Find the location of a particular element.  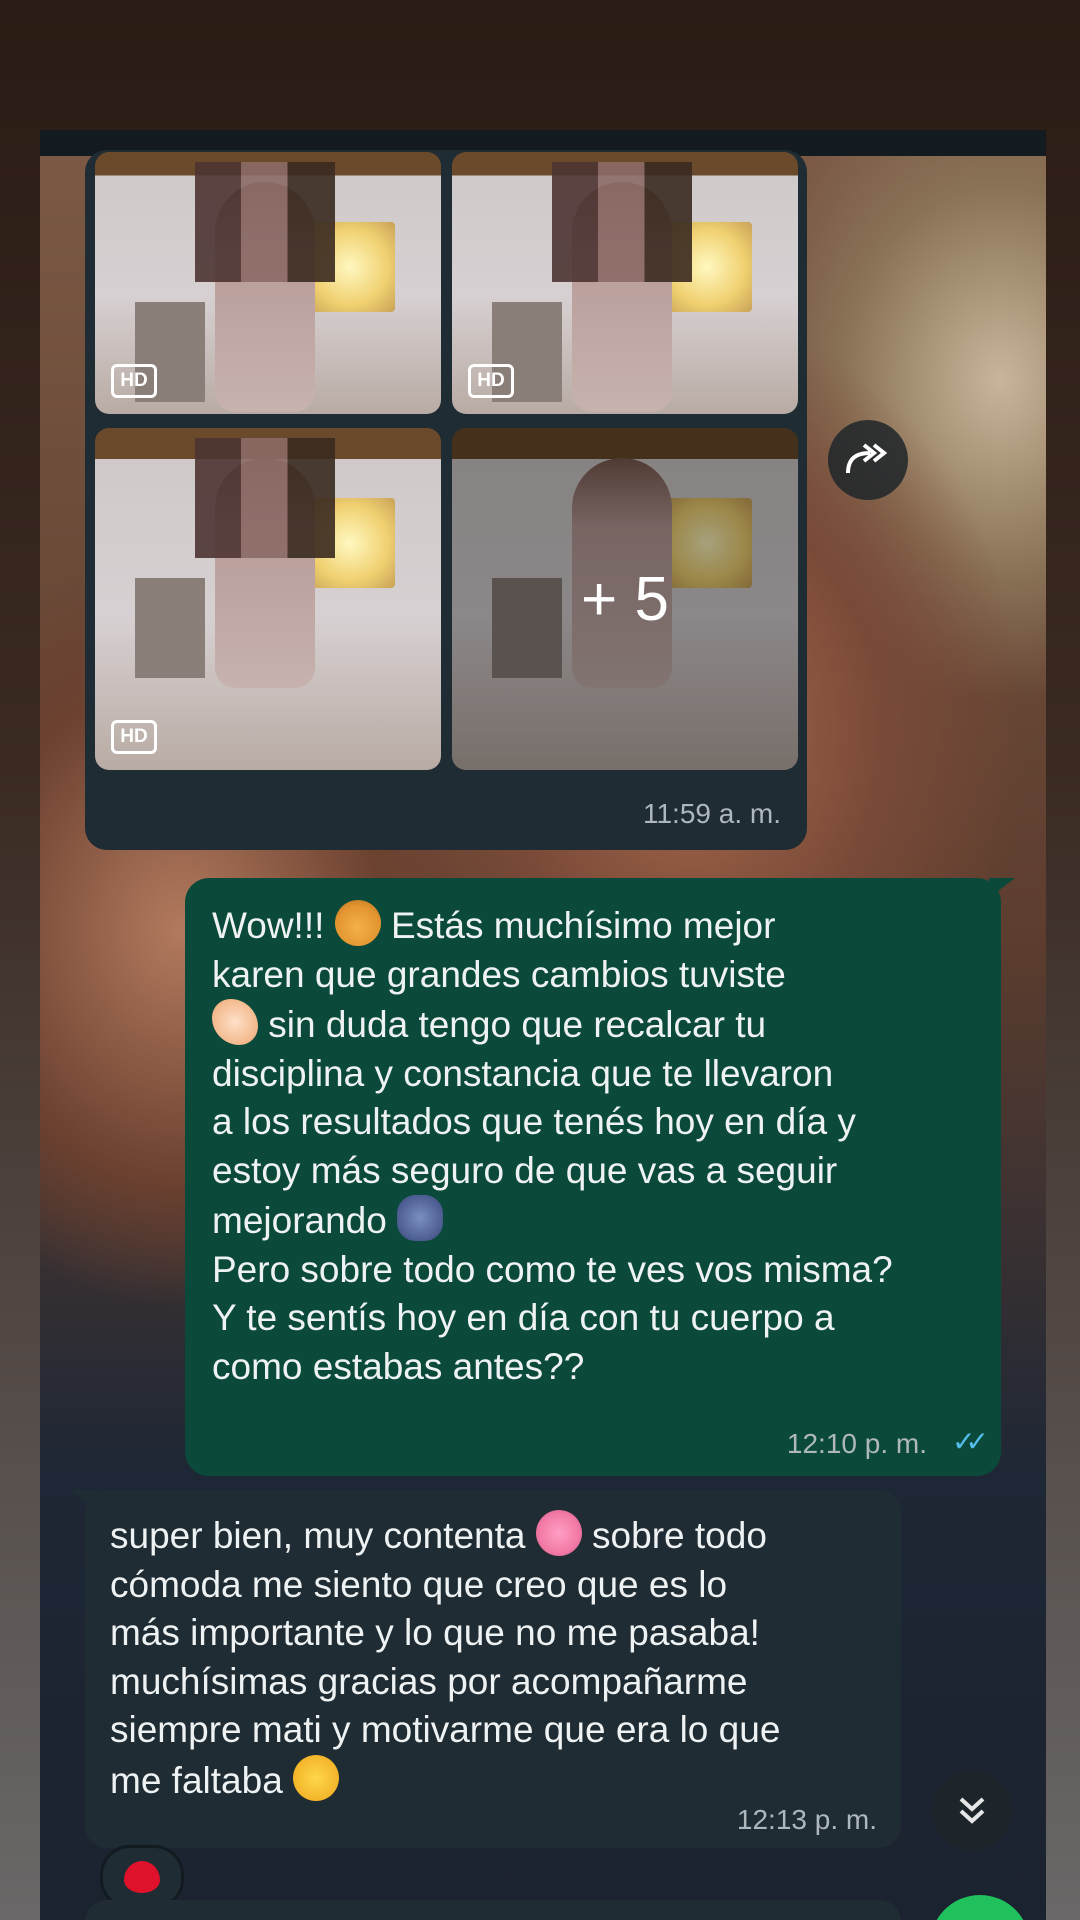

growing-heart-emoji is located at coordinates (558, 1533).